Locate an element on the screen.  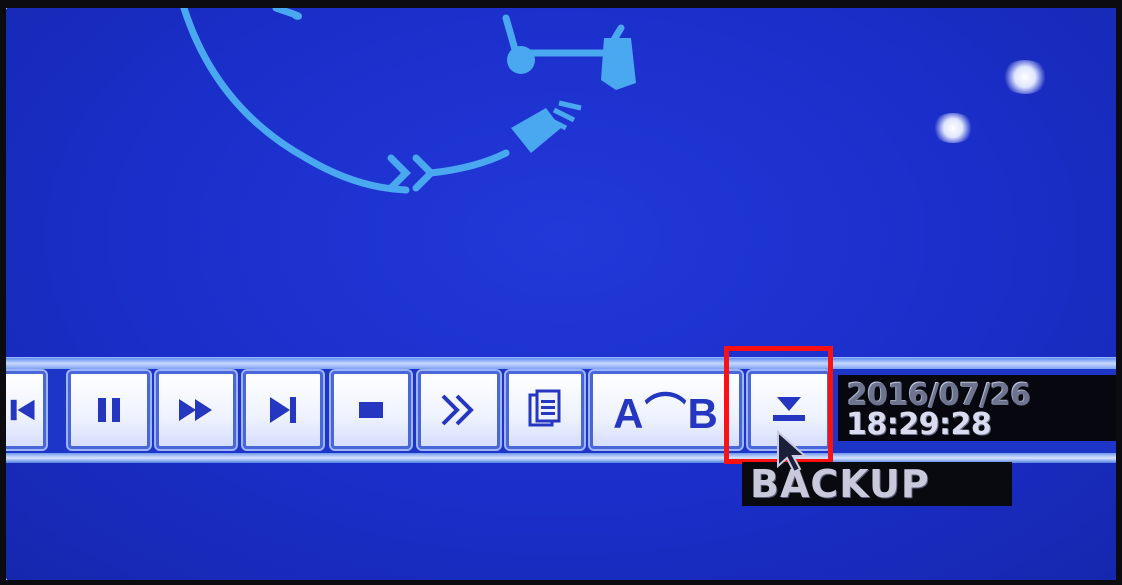
next-frame-button is located at coordinates (283, 410).